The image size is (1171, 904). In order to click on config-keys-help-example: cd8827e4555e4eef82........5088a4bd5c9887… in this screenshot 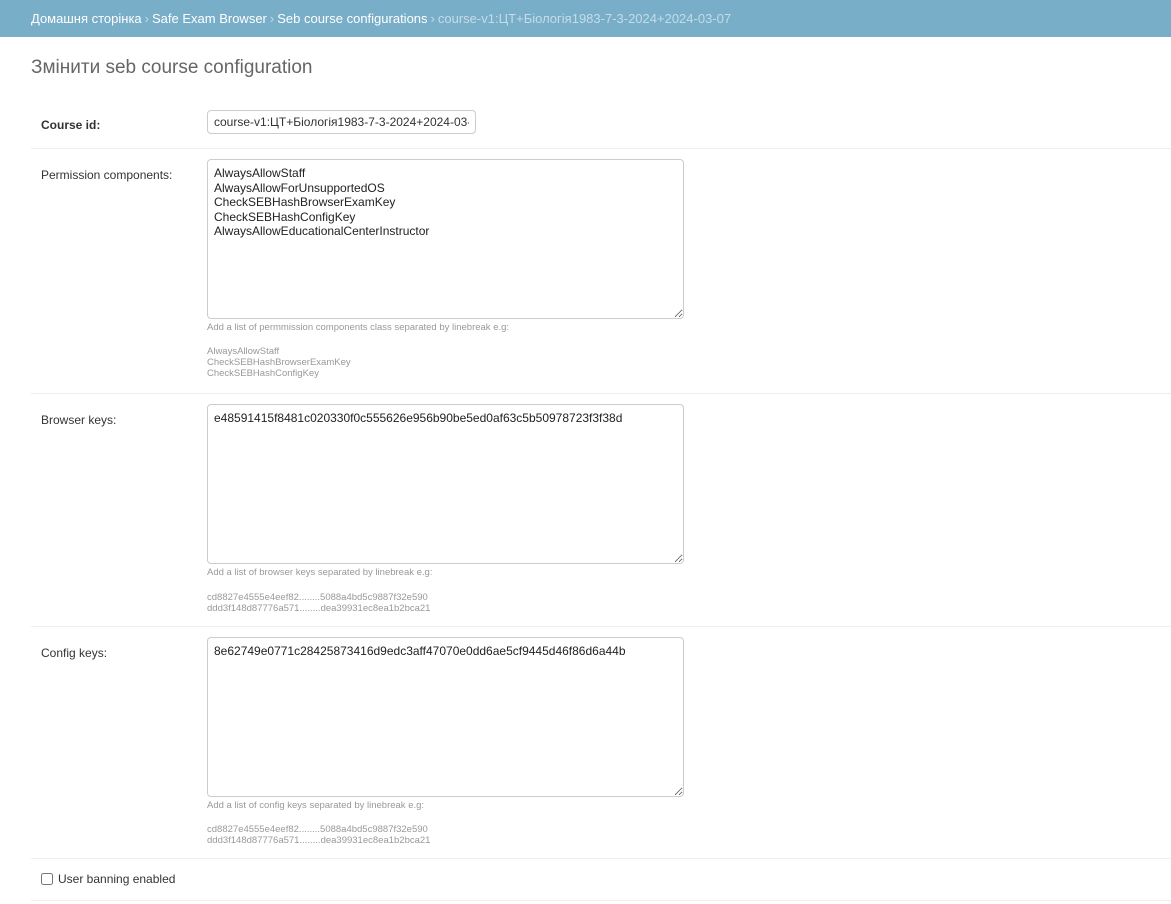, I will do `click(319, 835)`.